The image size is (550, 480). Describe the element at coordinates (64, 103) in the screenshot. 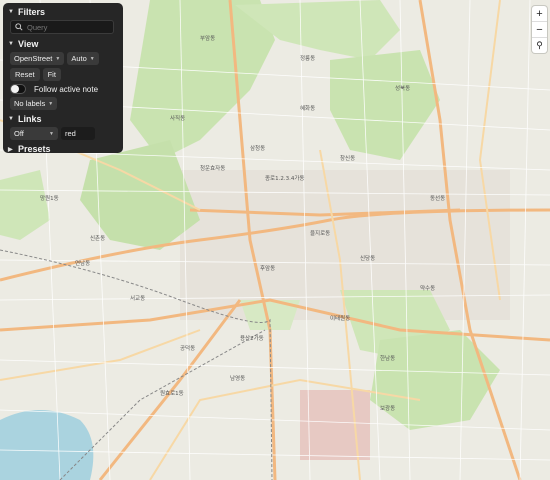

I see `labels-row: No labels ▼` at that location.